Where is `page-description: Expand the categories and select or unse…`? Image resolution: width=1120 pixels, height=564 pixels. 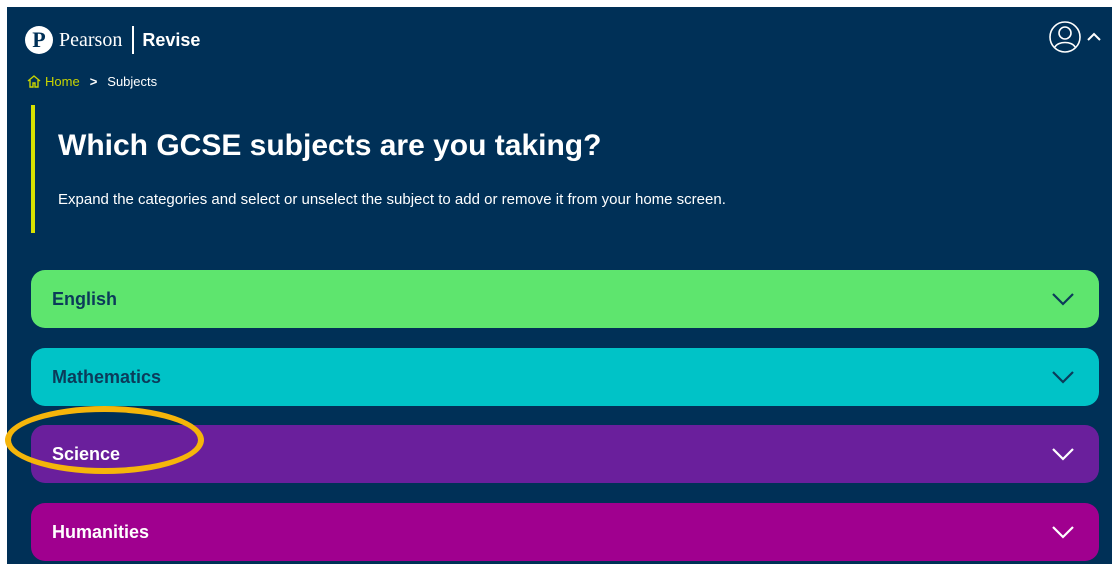
page-description: Expand the categories and select or unse… is located at coordinates (392, 199).